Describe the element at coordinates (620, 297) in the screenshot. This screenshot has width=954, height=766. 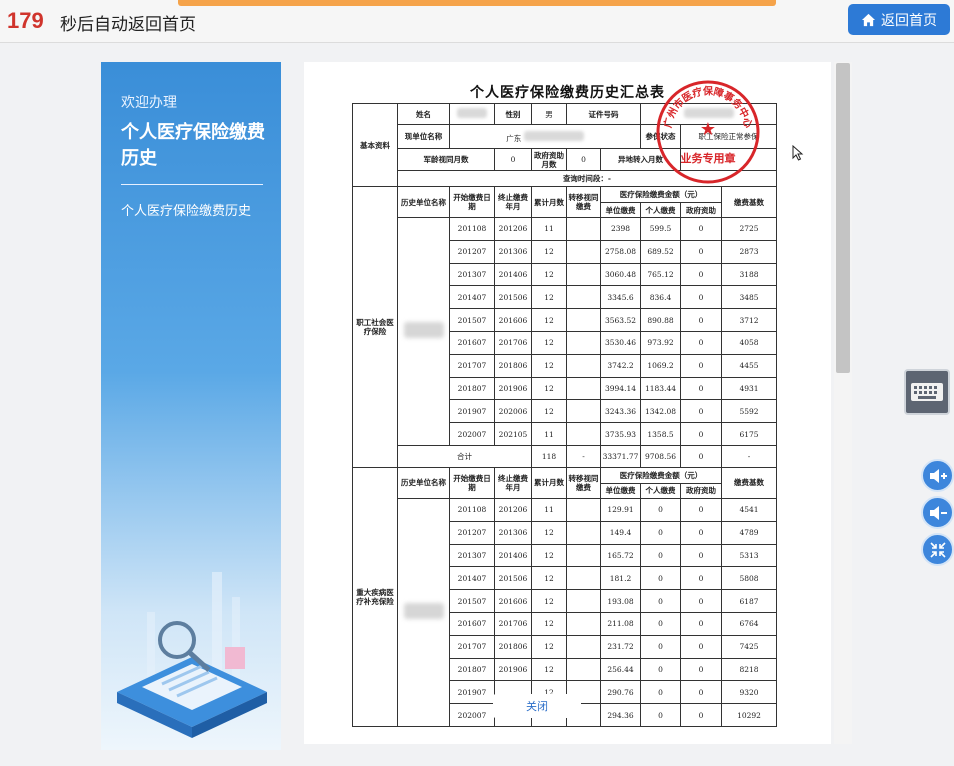
I see `unit-pay: 3345.6` at that location.